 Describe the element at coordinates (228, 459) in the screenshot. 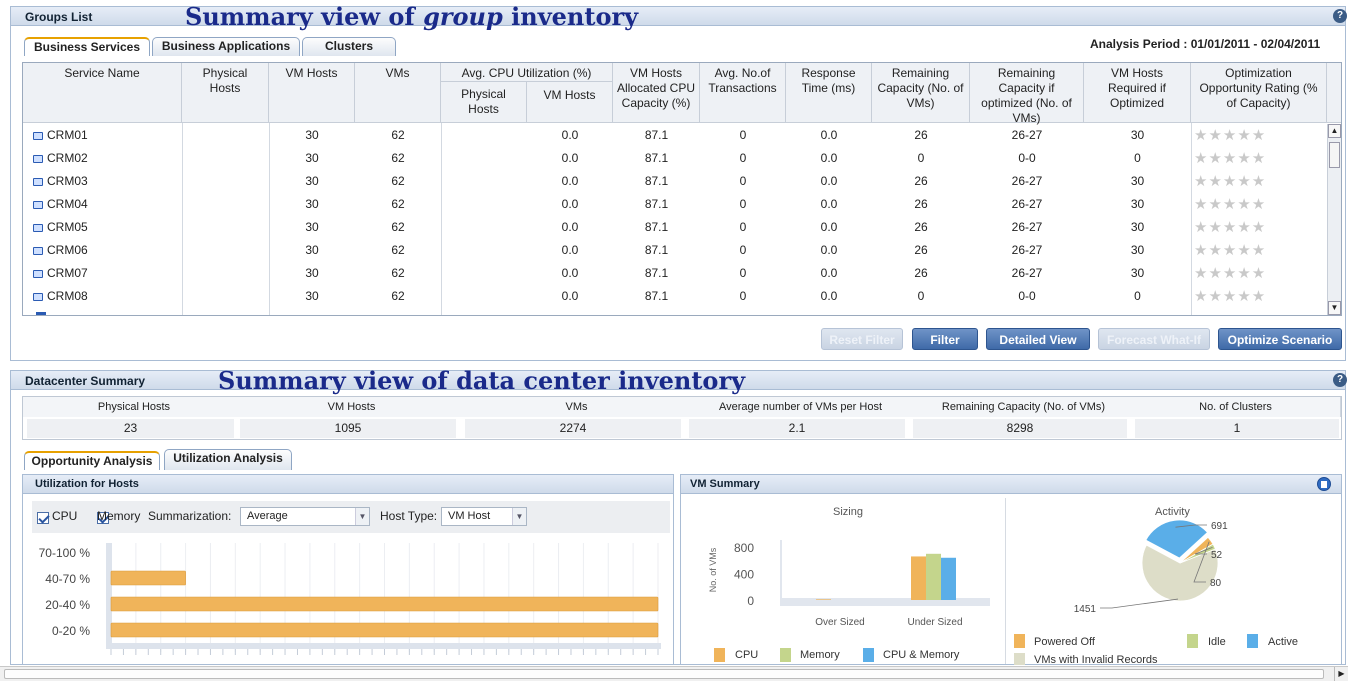

I see `tab-utilization-analysis: Utilization Analysis` at that location.